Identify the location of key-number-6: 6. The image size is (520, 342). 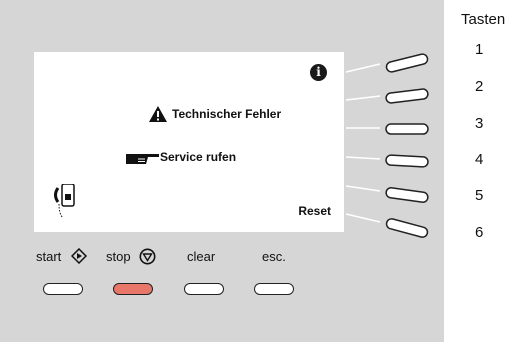
(479, 232).